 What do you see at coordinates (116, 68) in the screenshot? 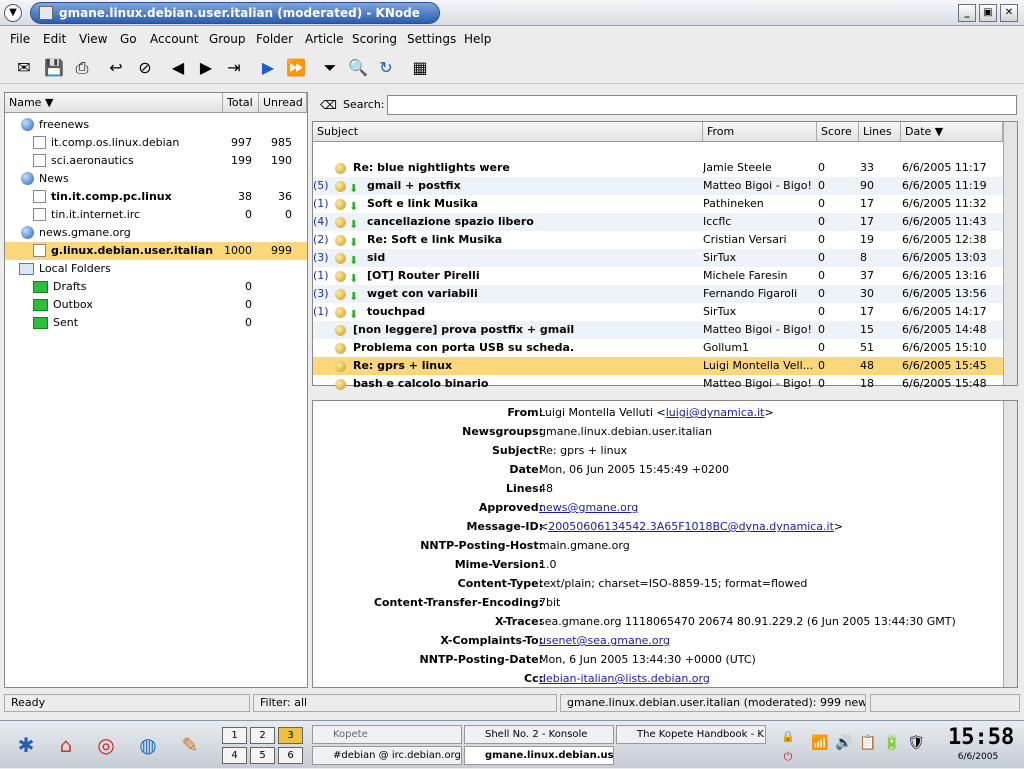
I see `post-reply-icon: ↩` at bounding box center [116, 68].